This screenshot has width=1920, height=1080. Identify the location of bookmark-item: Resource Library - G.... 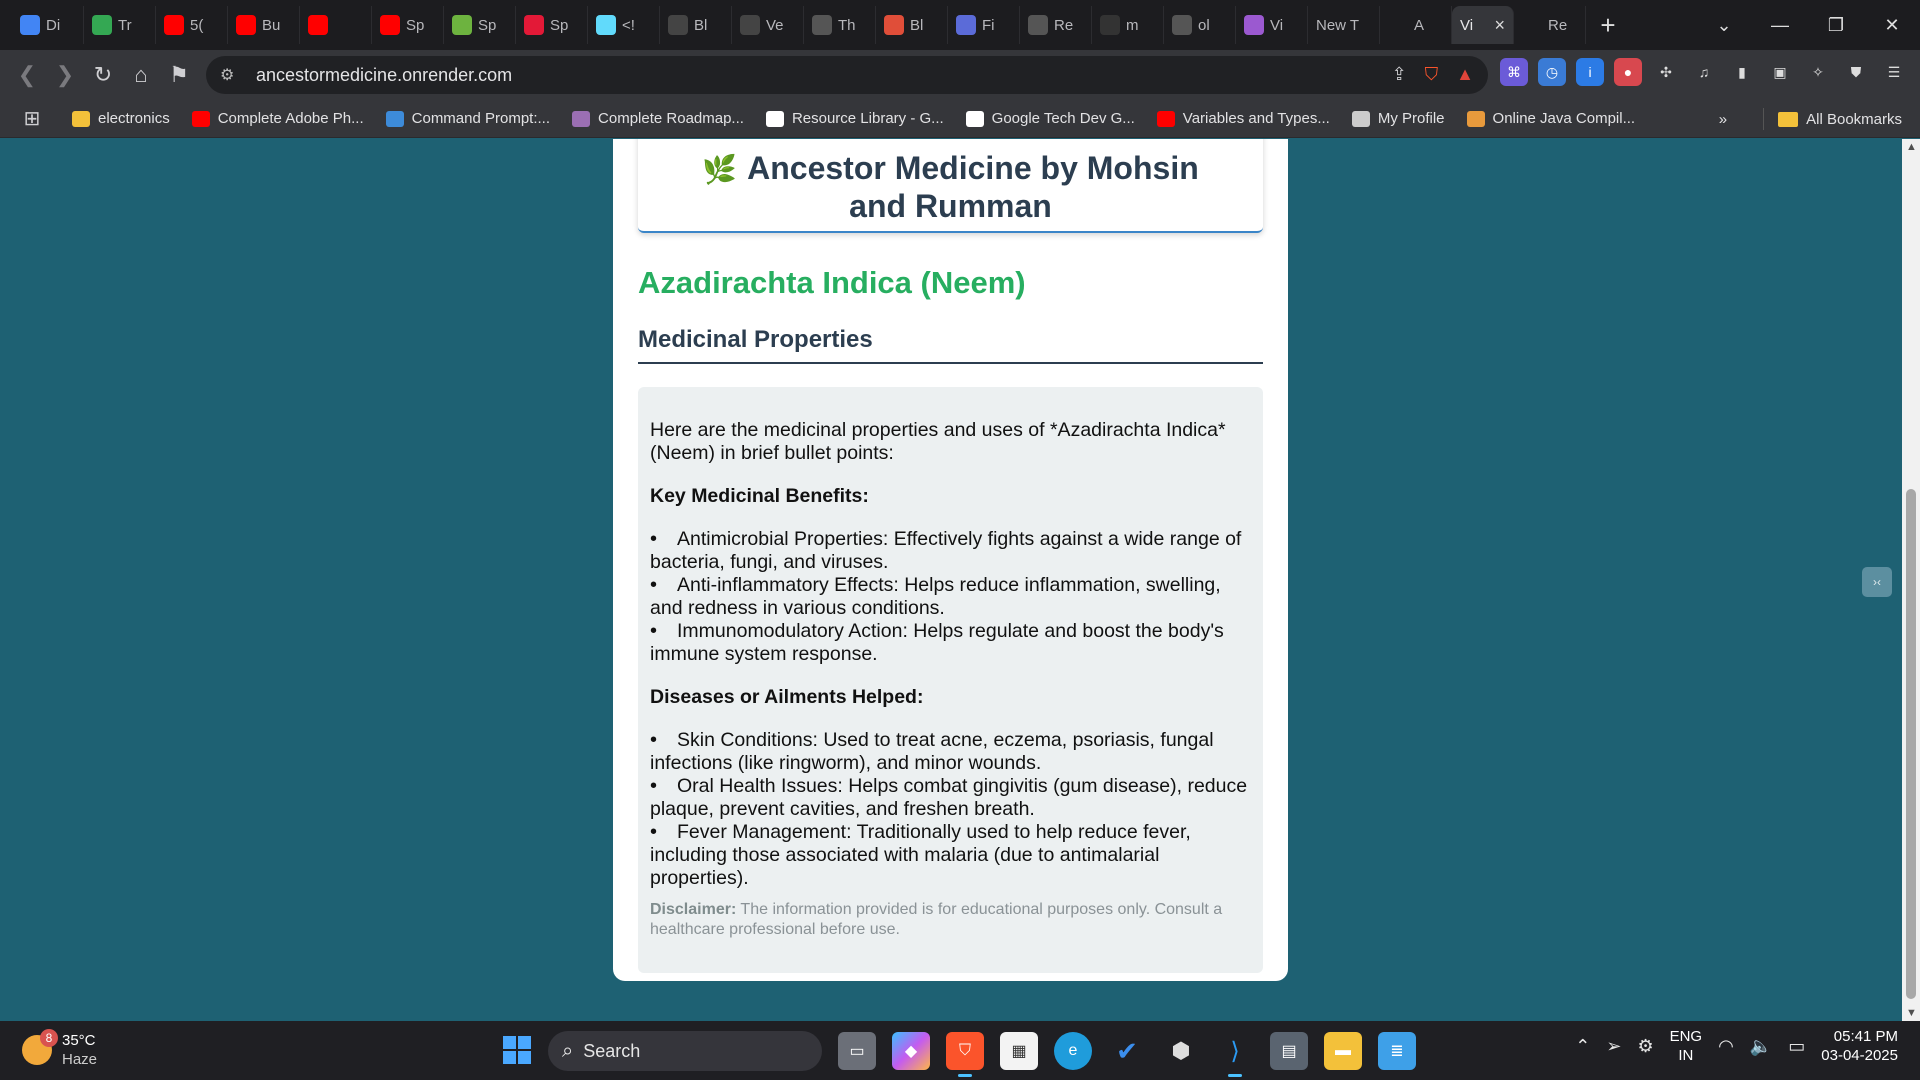
(854, 118).